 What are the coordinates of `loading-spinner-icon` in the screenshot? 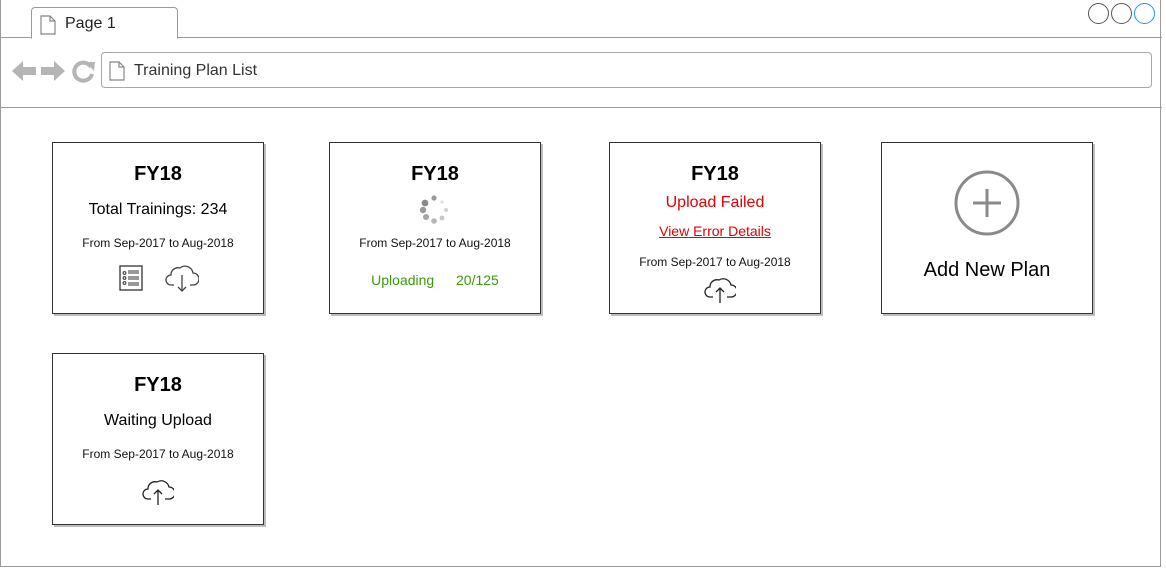 It's located at (433, 209).